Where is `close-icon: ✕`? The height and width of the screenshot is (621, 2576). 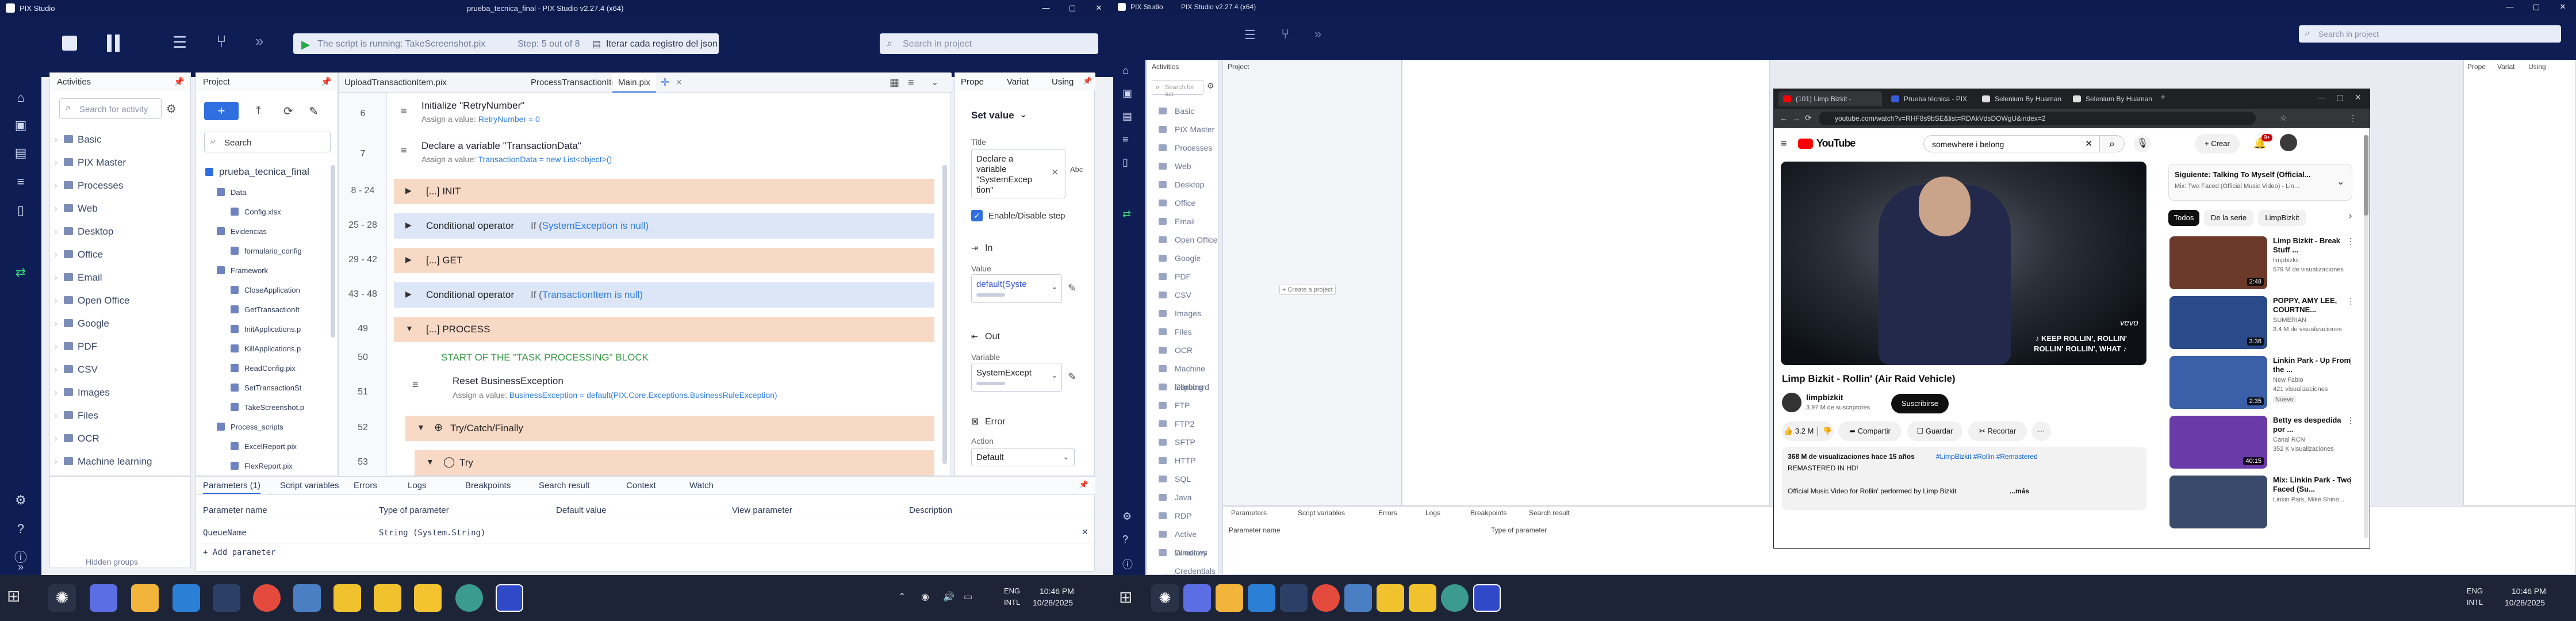
close-icon: ✕ is located at coordinates (2358, 97).